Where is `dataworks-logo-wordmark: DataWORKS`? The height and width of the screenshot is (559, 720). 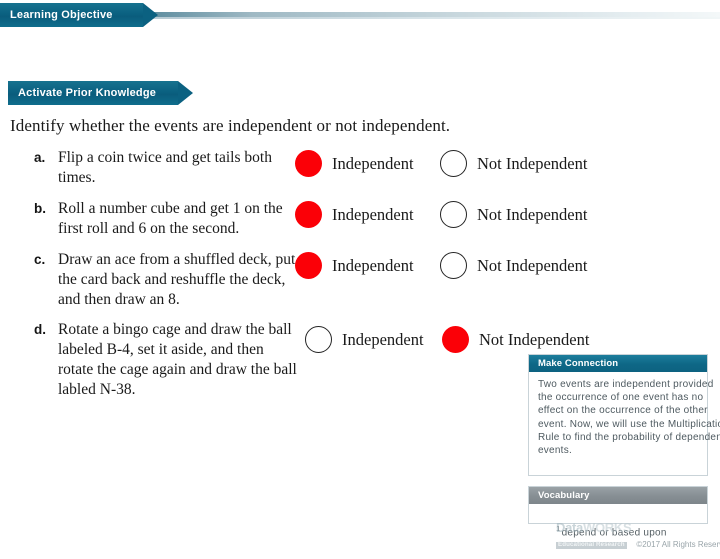 dataworks-logo-wordmark: DataWORKS is located at coordinates (594, 527).